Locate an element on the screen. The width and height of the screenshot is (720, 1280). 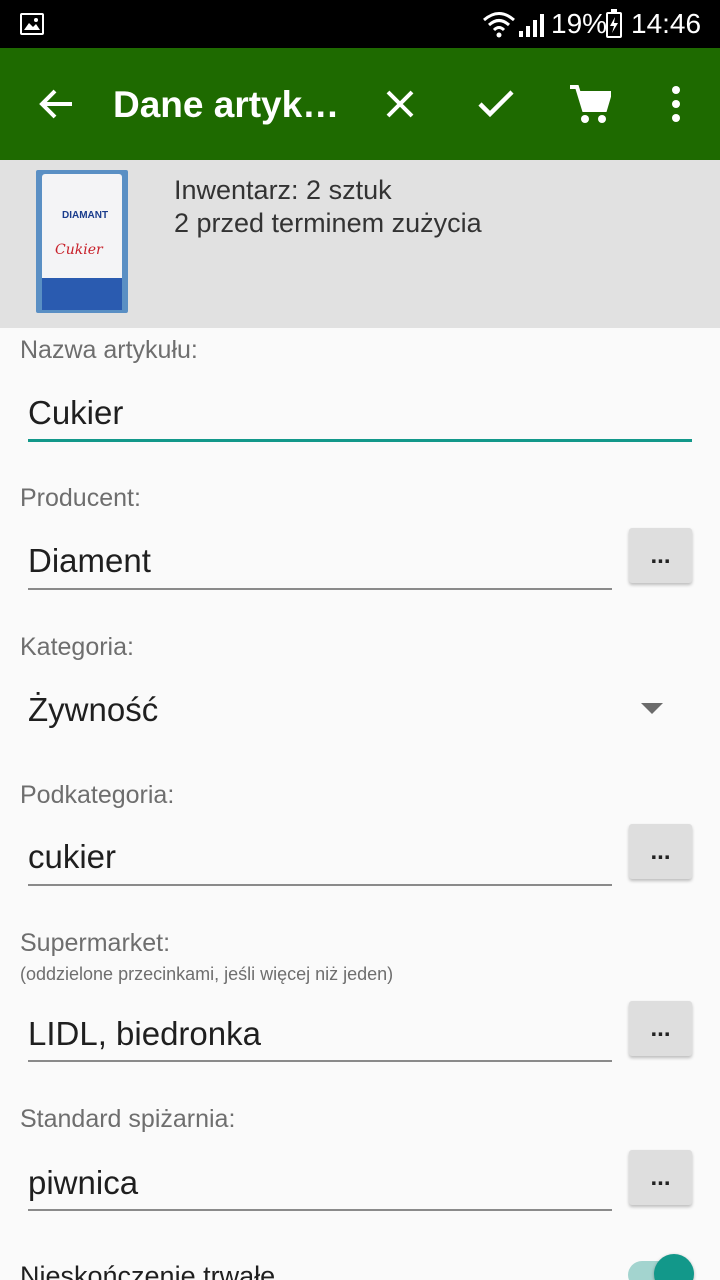
supermarket-input-underline is located at coordinates (320, 1061).